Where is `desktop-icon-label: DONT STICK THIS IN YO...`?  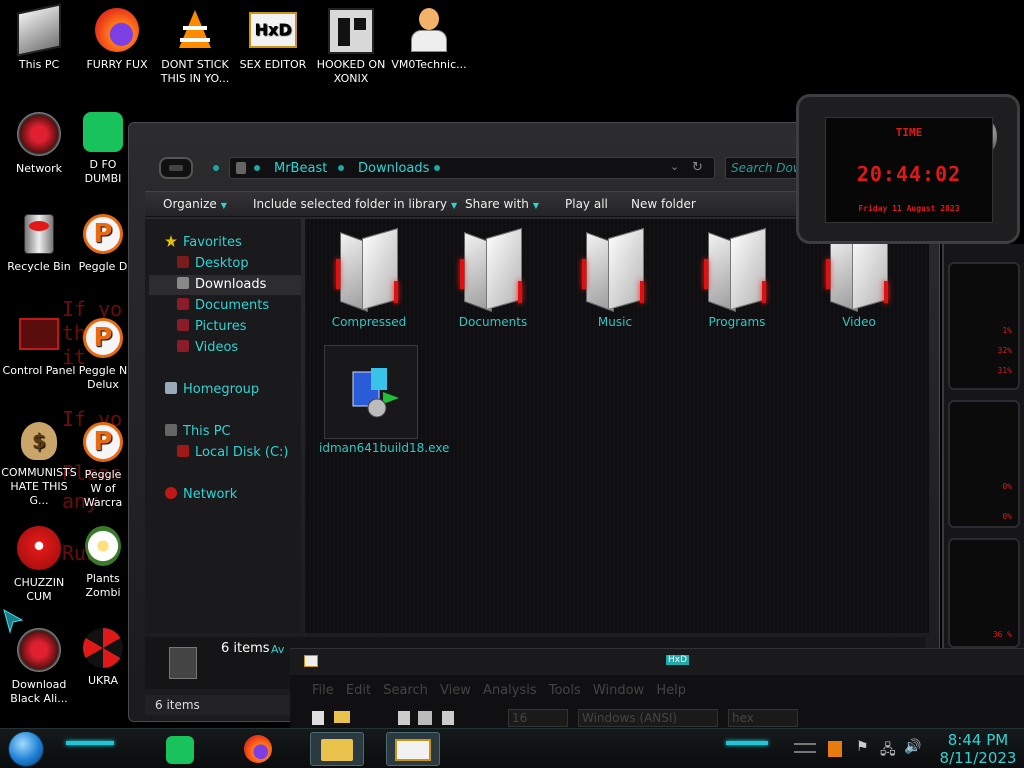 desktop-icon-label: DONT STICK THIS IN YO... is located at coordinates (195, 71).